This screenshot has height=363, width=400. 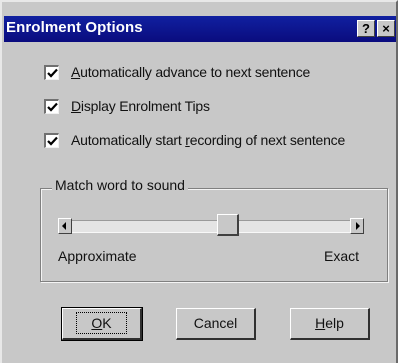 What do you see at coordinates (342, 256) in the screenshot?
I see `slider-max-label: Exact` at bounding box center [342, 256].